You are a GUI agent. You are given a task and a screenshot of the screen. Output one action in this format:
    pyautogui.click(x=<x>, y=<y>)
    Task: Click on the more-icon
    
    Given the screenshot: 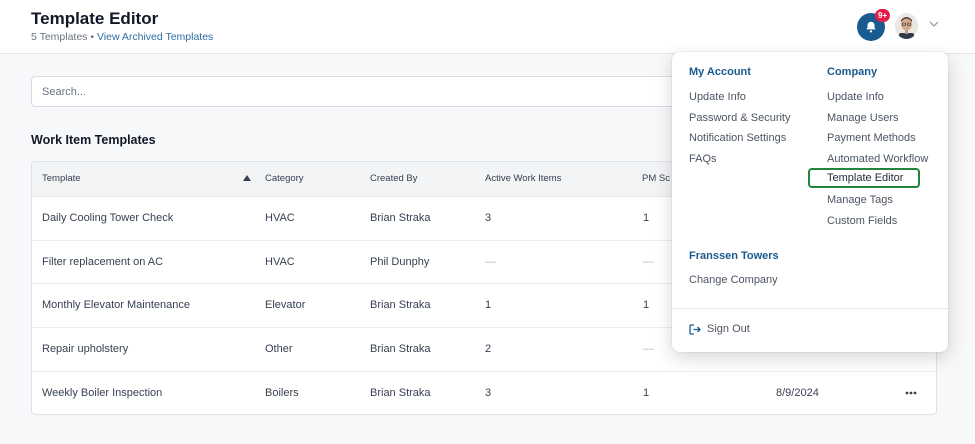 What is the action you would take?
    pyautogui.click(x=911, y=393)
    